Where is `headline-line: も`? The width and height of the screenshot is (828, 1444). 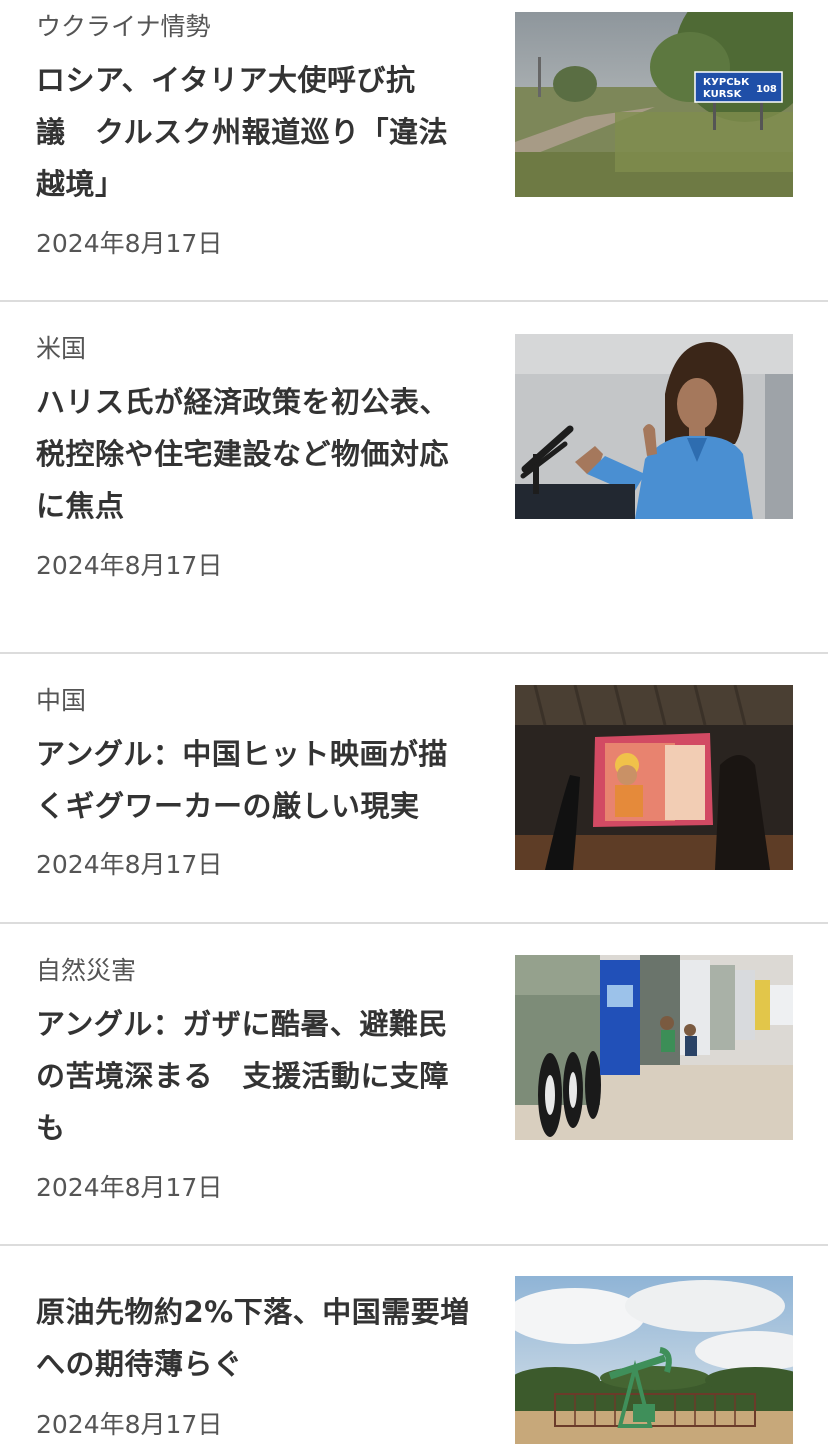 headline-line: も is located at coordinates (51, 1128).